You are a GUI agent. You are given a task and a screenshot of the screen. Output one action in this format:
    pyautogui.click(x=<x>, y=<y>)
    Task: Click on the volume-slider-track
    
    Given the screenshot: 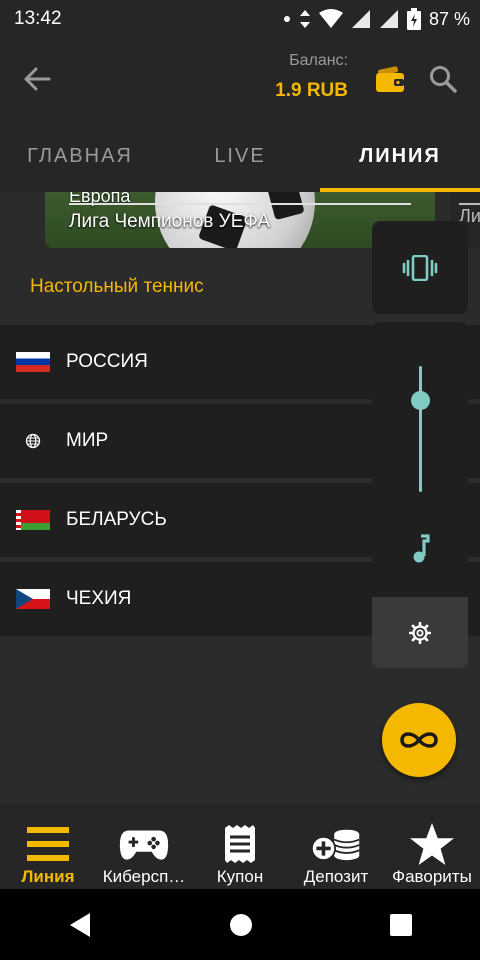 What is the action you would take?
    pyautogui.click(x=420, y=429)
    